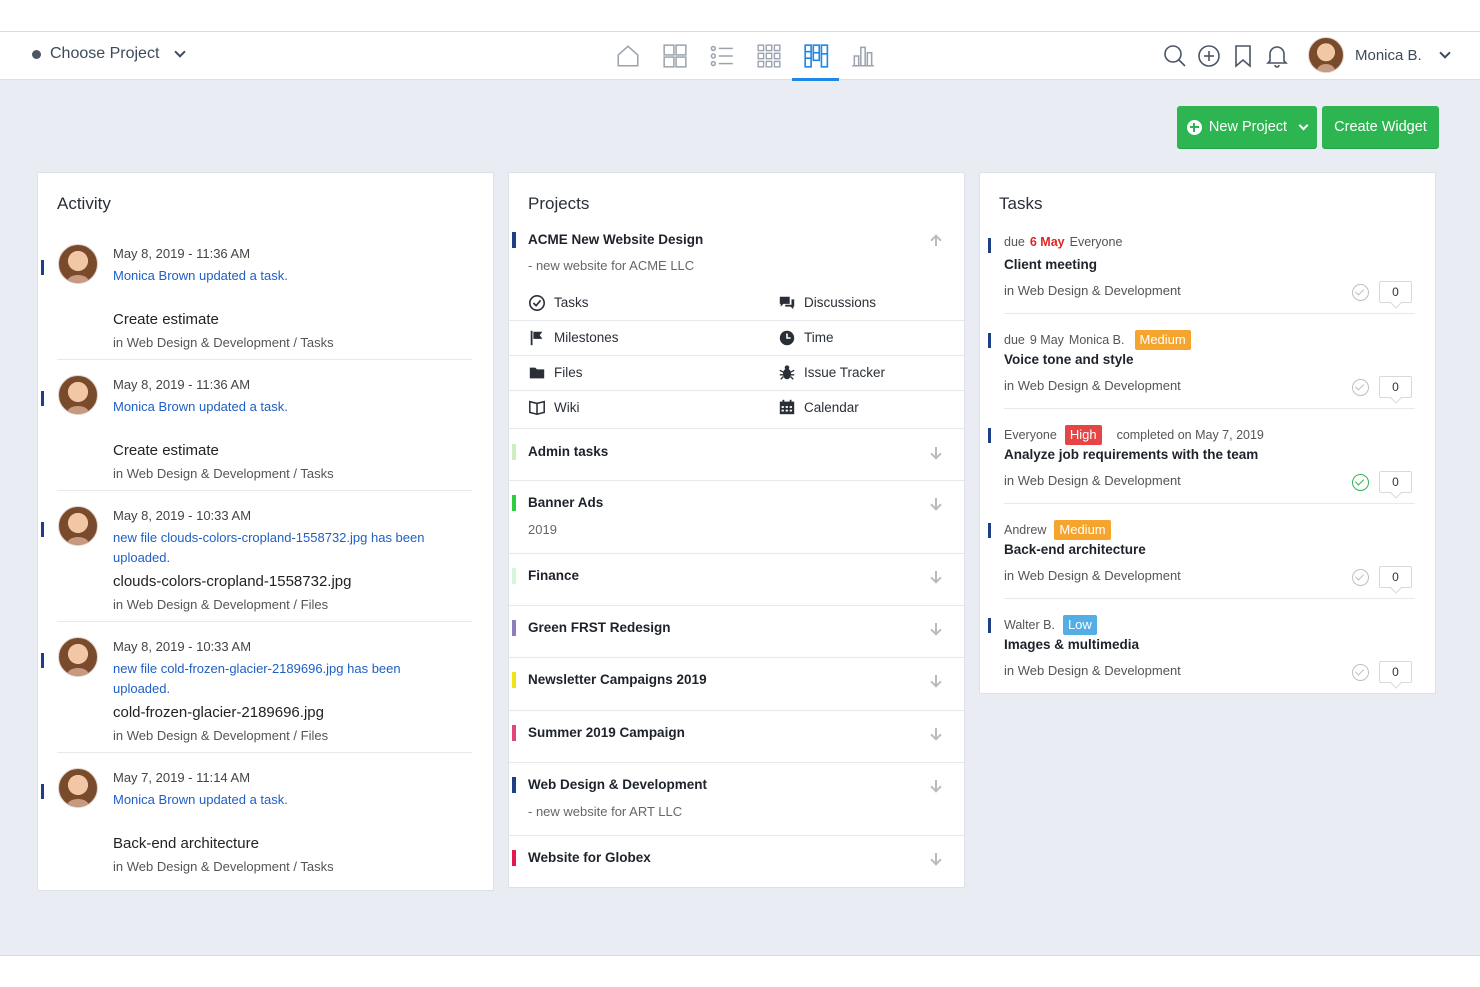 The width and height of the screenshot is (1480, 987). I want to click on activity-title-text: Back-end architecture, so click(186, 843).